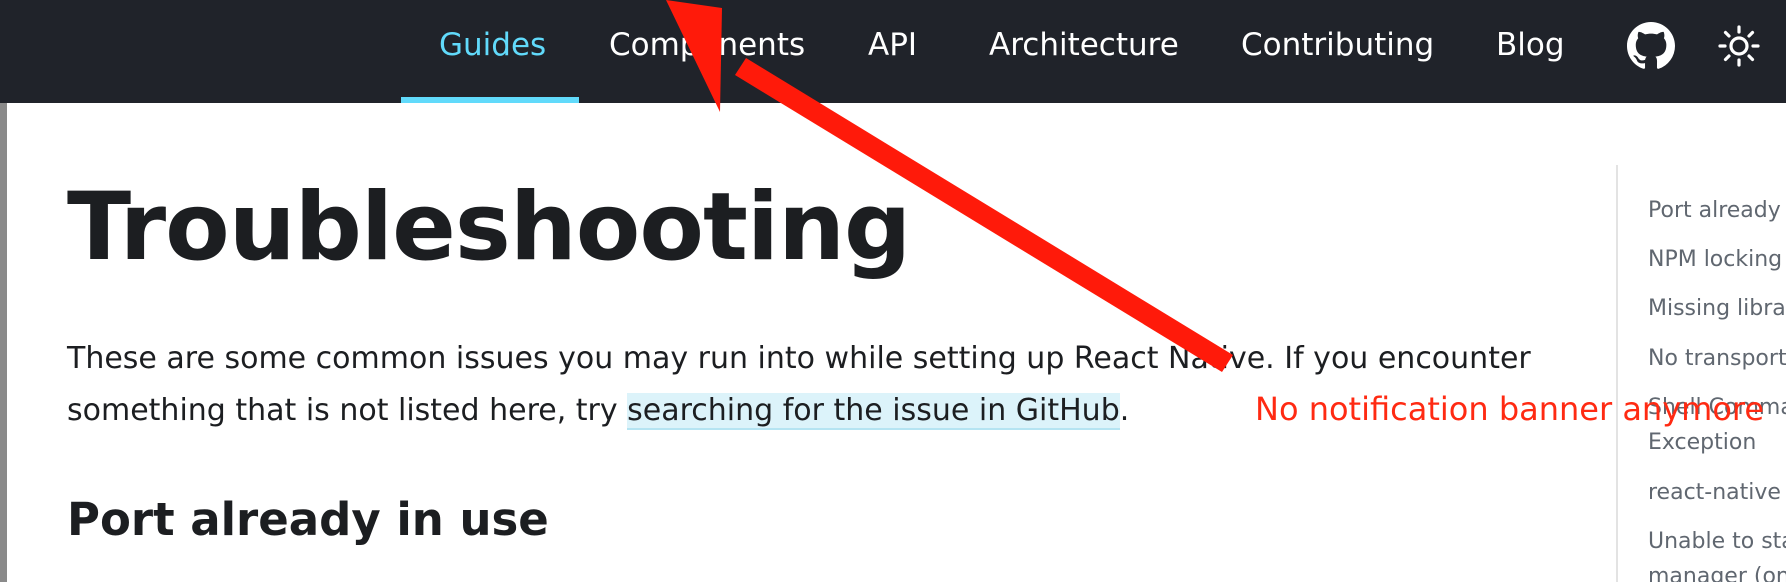 The image size is (1786, 582). Describe the element at coordinates (1717, 571) in the screenshot. I see `toc-item-continuation: manager (on L` at that location.